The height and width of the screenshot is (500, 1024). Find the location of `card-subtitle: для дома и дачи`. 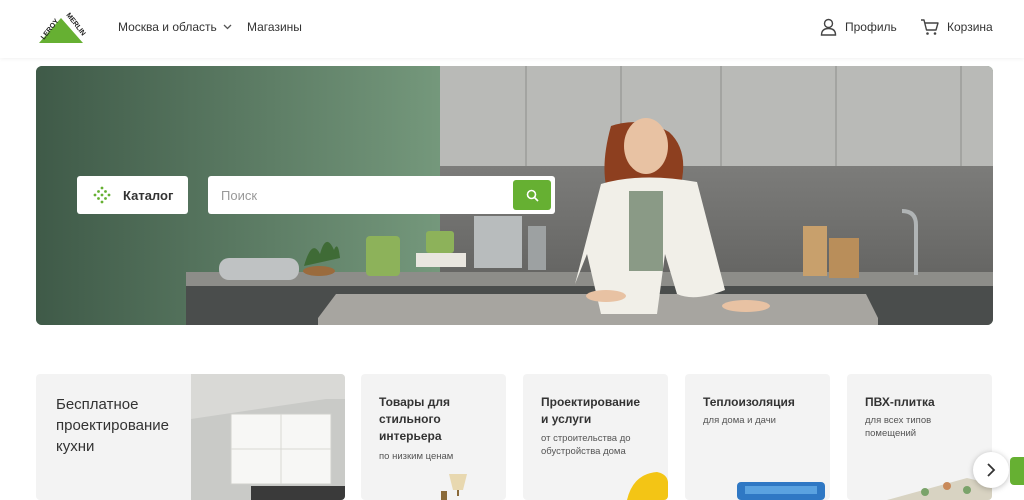

card-subtitle: для дома и дачи is located at coordinates (739, 420).